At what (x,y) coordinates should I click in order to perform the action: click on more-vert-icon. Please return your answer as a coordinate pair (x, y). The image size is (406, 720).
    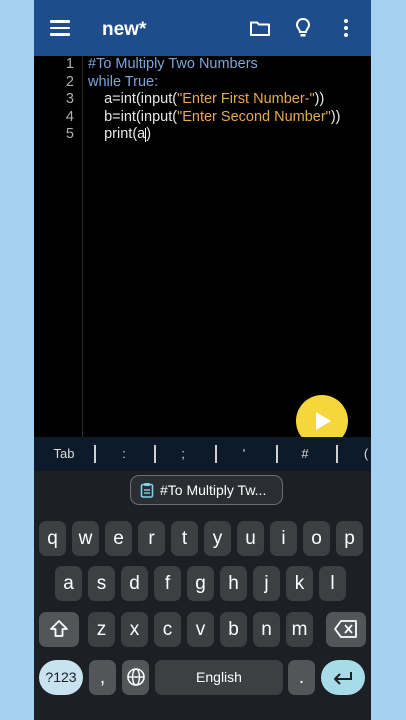
    Looking at the image, I should click on (346, 28).